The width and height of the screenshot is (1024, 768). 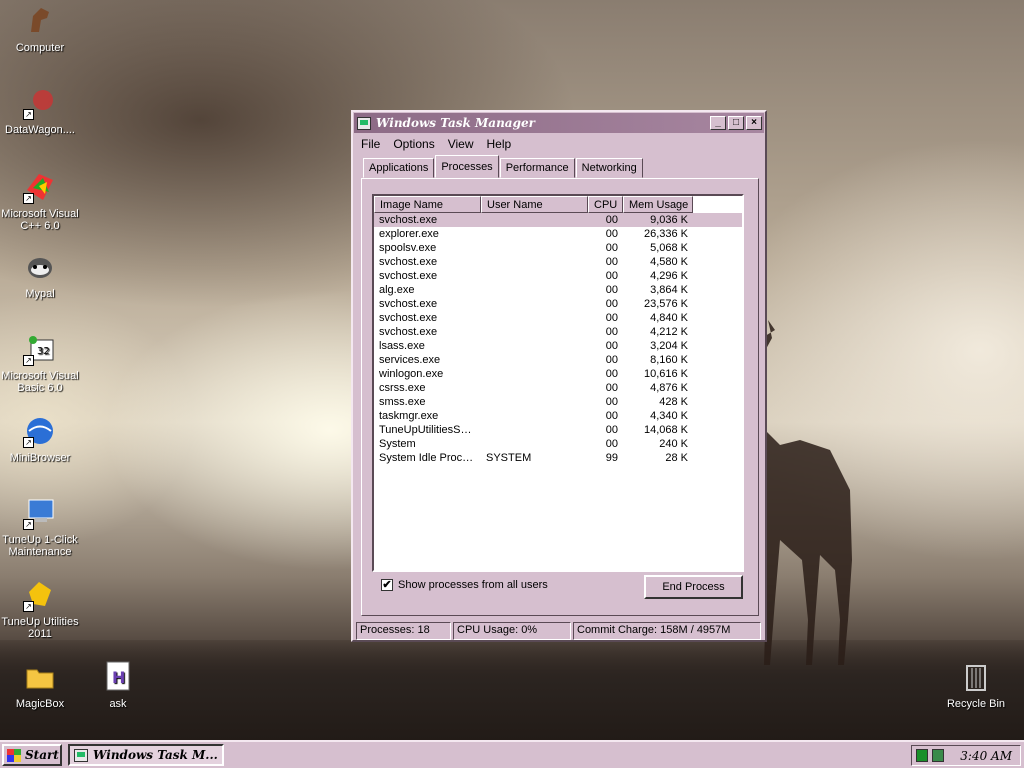 What do you see at coordinates (40, 431) in the screenshot?
I see `minibrowser-icon: ↗` at bounding box center [40, 431].